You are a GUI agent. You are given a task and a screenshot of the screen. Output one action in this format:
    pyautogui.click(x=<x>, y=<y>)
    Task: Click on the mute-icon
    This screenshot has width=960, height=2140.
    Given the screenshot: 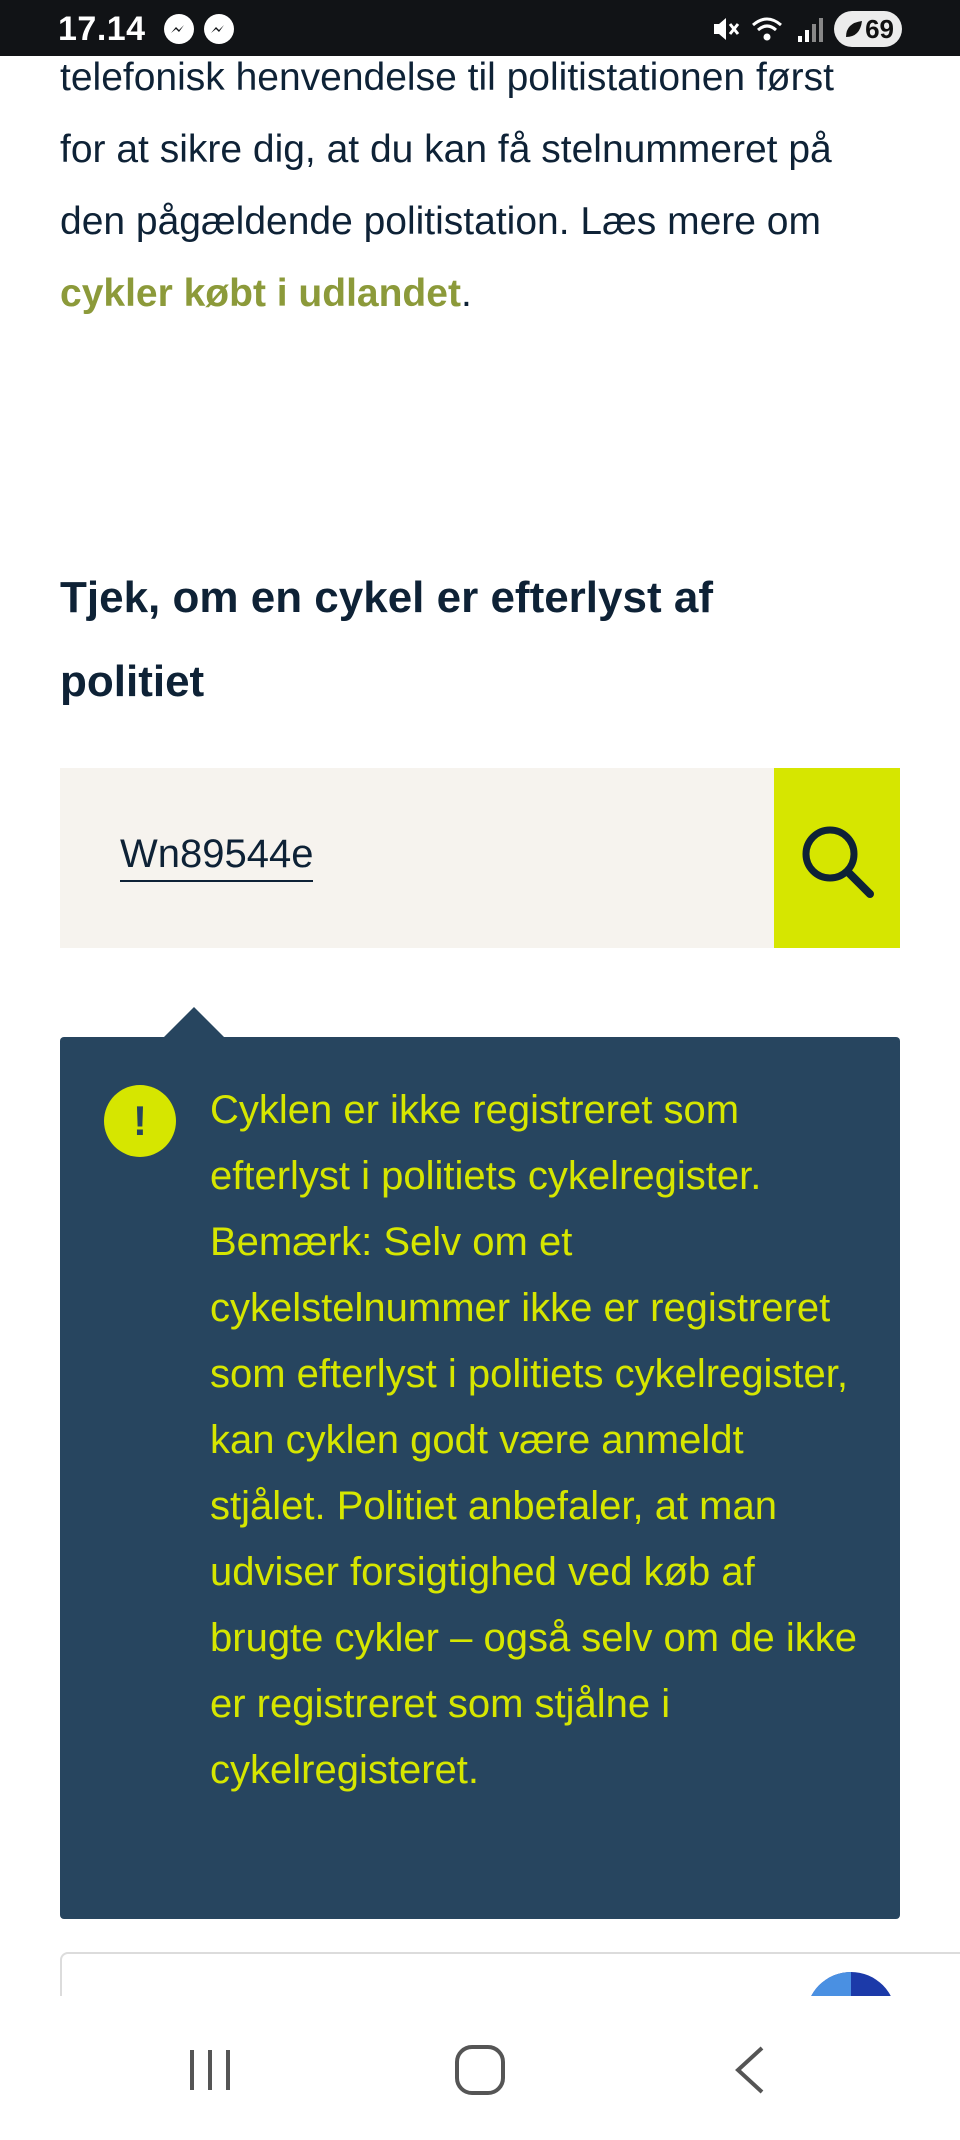 What is the action you would take?
    pyautogui.click(x=725, y=29)
    